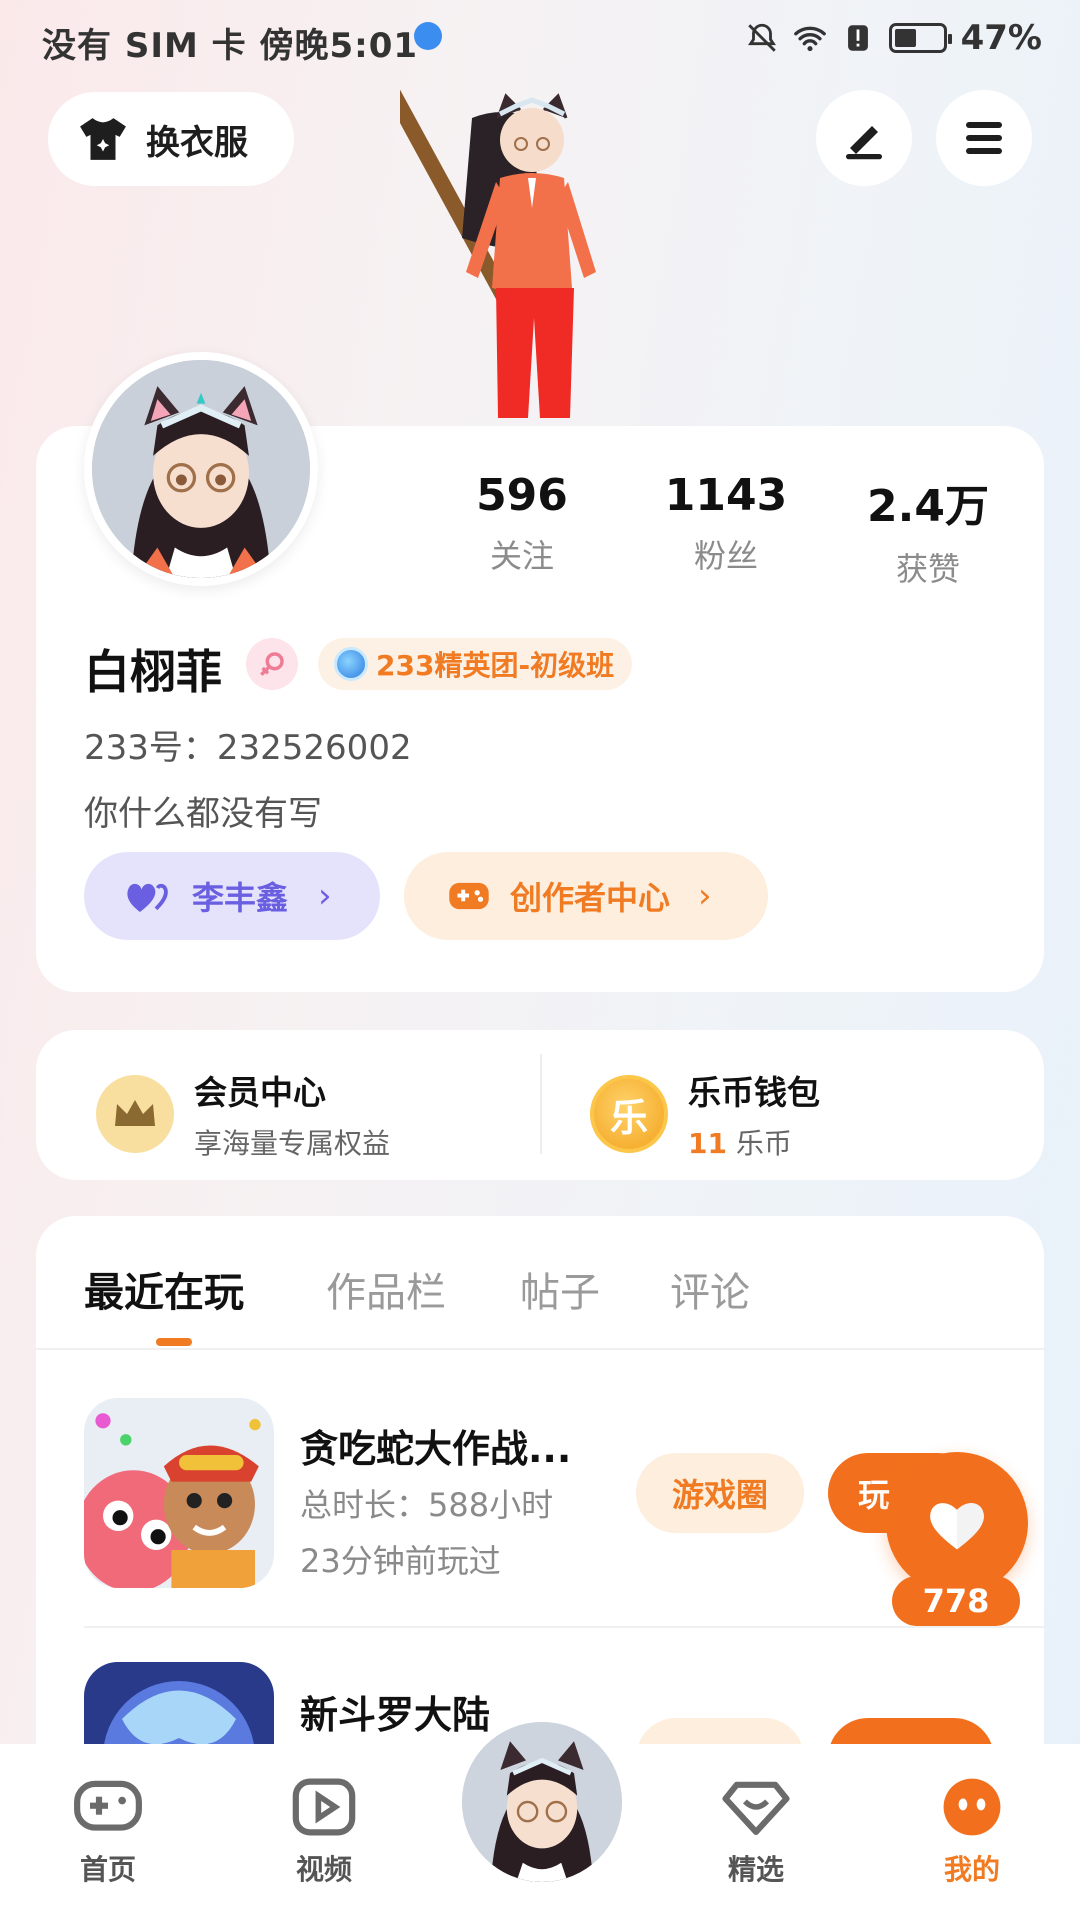 This screenshot has height=1920, width=1080. What do you see at coordinates (395, 1711) in the screenshot?
I see `game-title: 新斗罗大陆` at bounding box center [395, 1711].